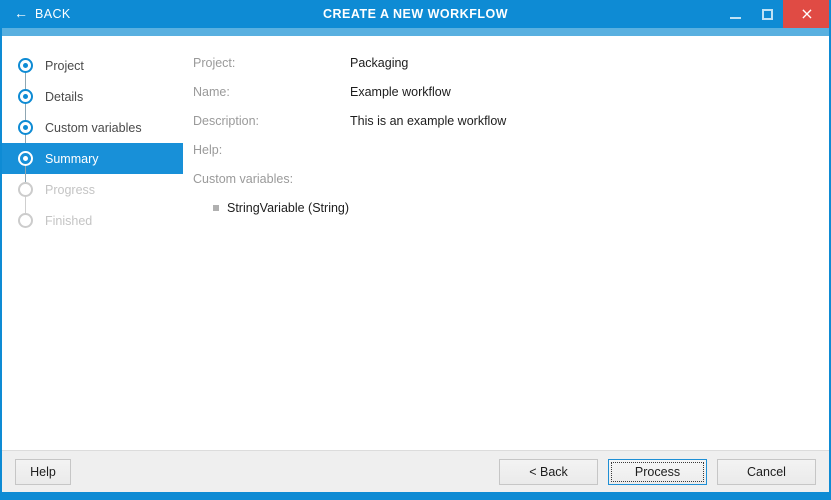 The width and height of the screenshot is (831, 500). Describe the element at coordinates (511, 179) in the screenshot. I see `field-row-custom-variables: Custom variables:` at that location.